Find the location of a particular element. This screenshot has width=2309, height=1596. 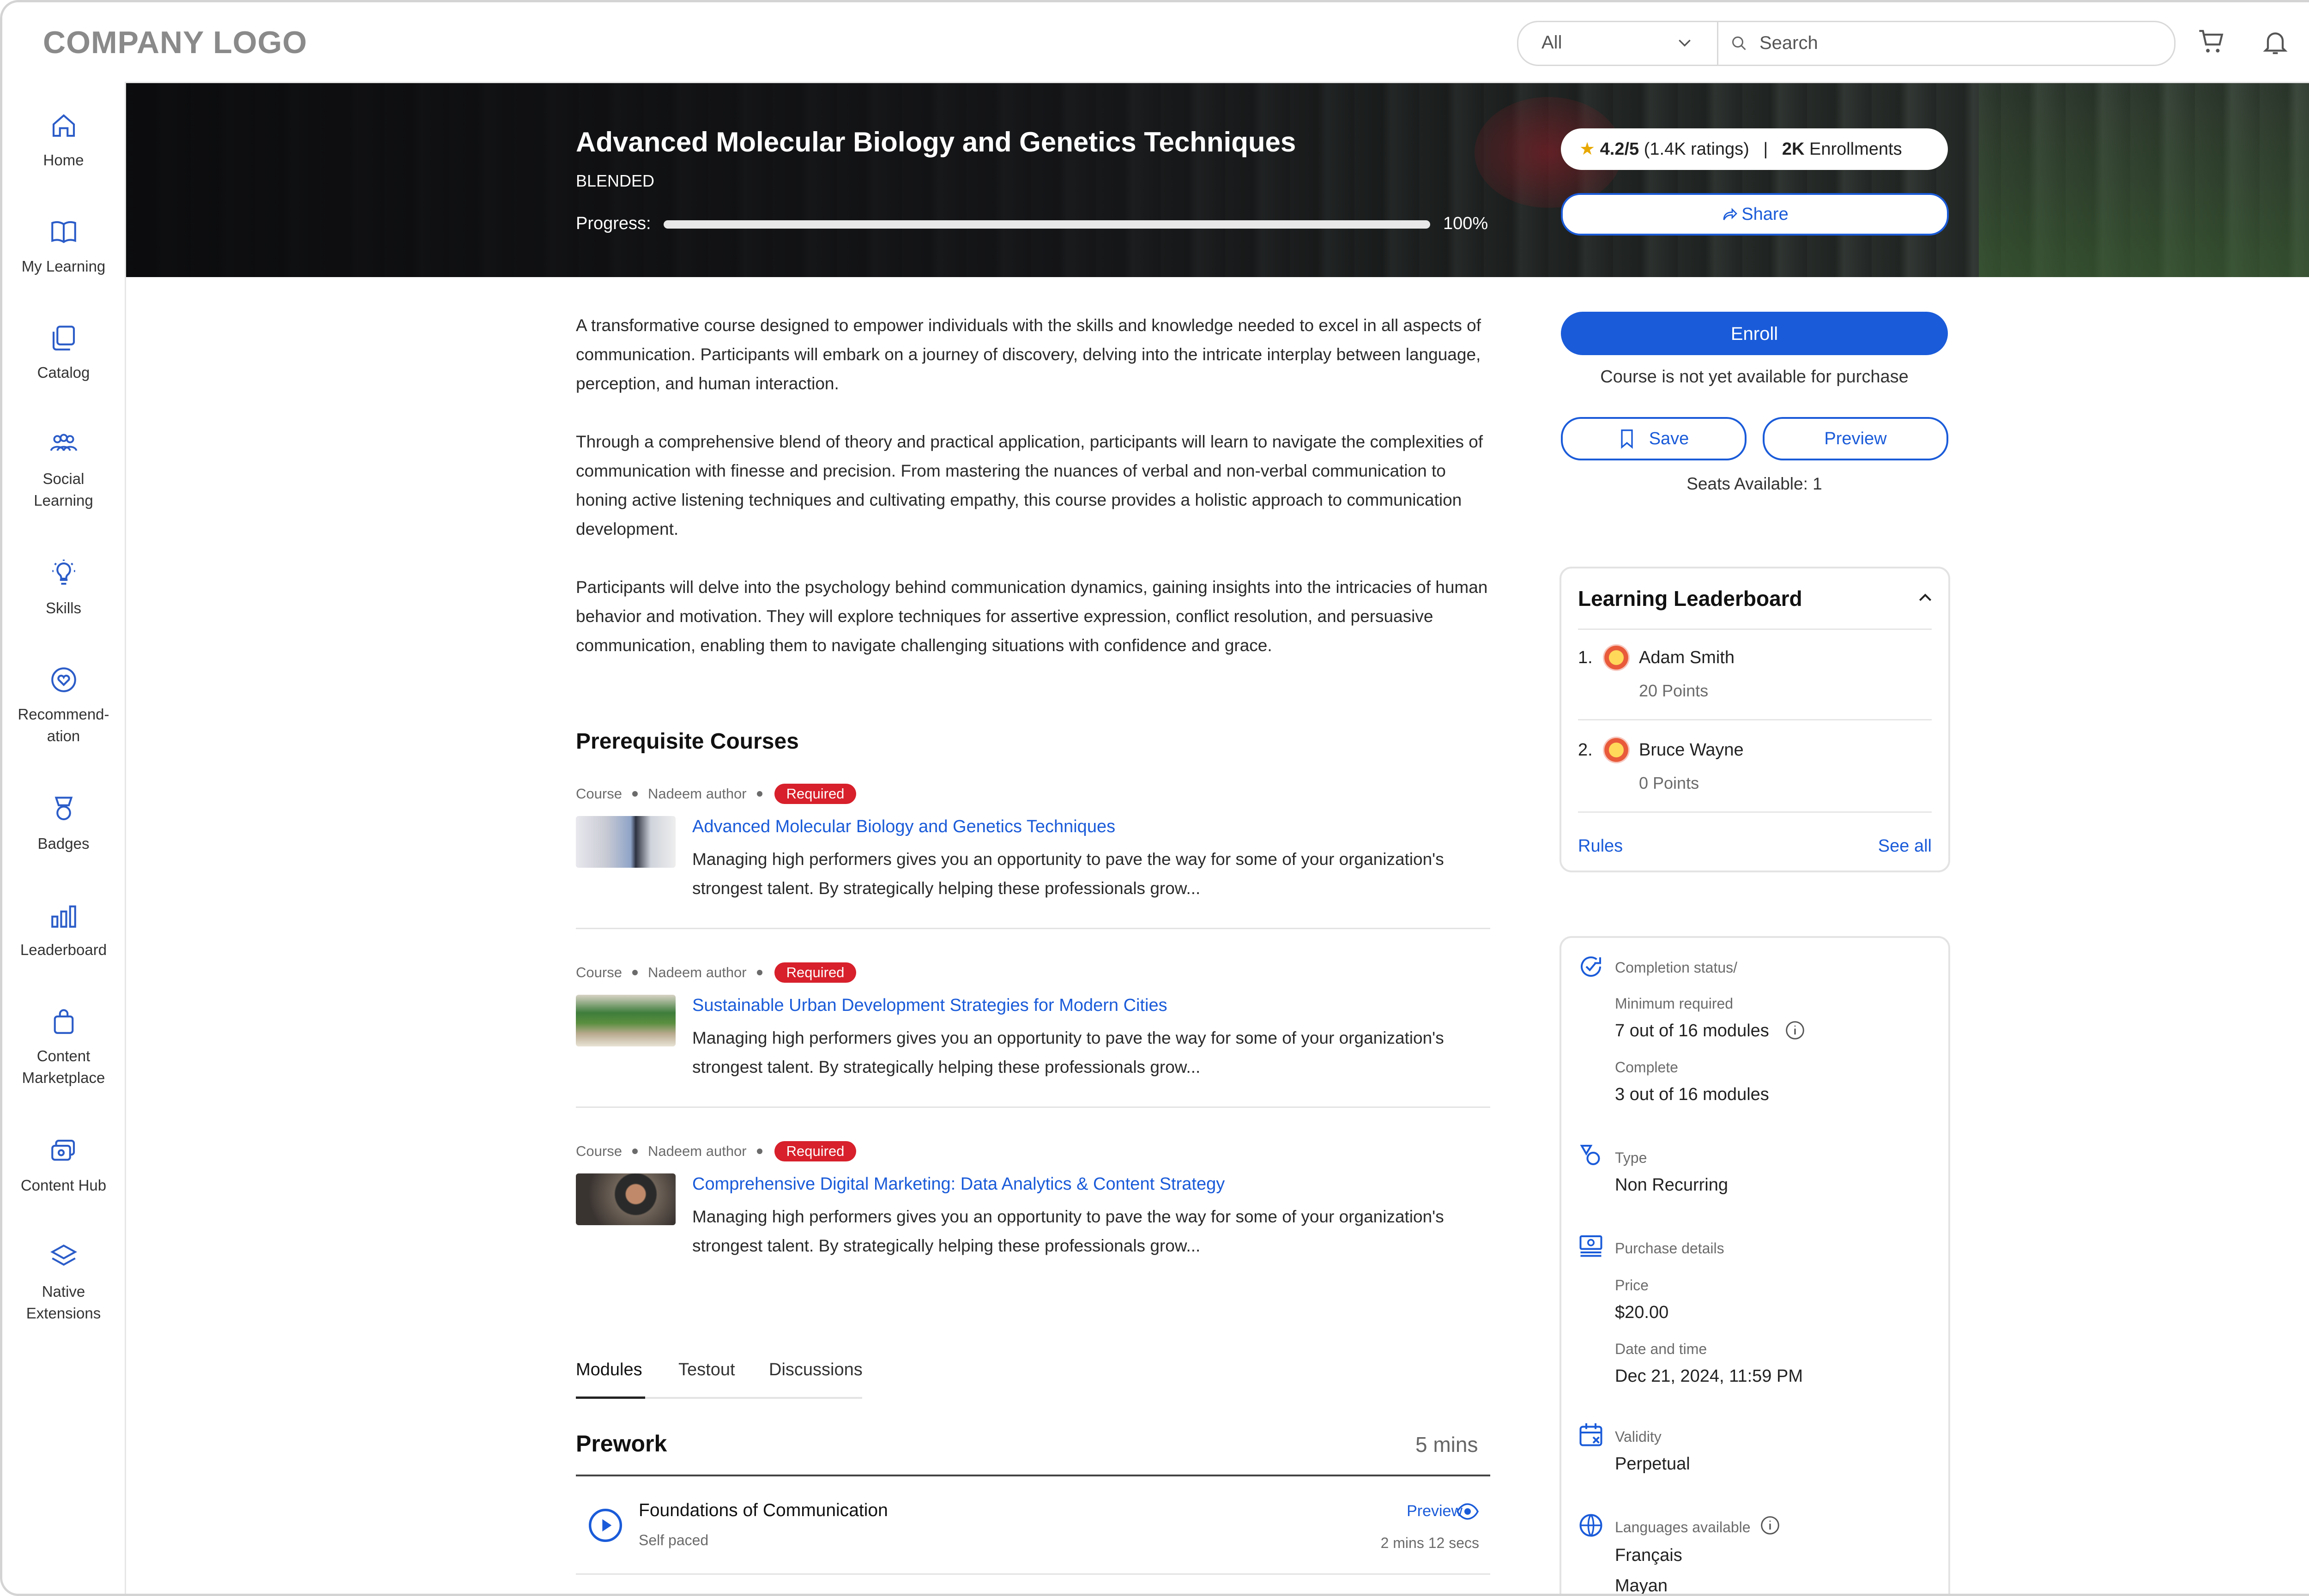

sidebar-item-badges: Badges is located at coordinates (63, 824).